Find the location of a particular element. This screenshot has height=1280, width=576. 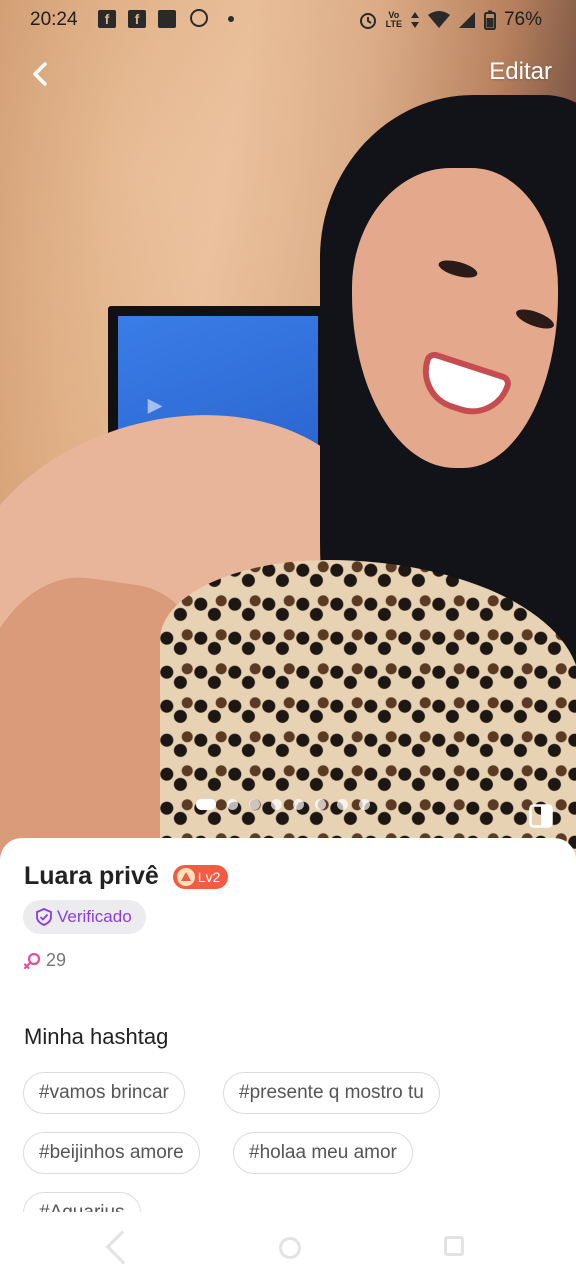

status-bar: 20:24 f f Vo LTE 76% is located at coordinates (288, 19).